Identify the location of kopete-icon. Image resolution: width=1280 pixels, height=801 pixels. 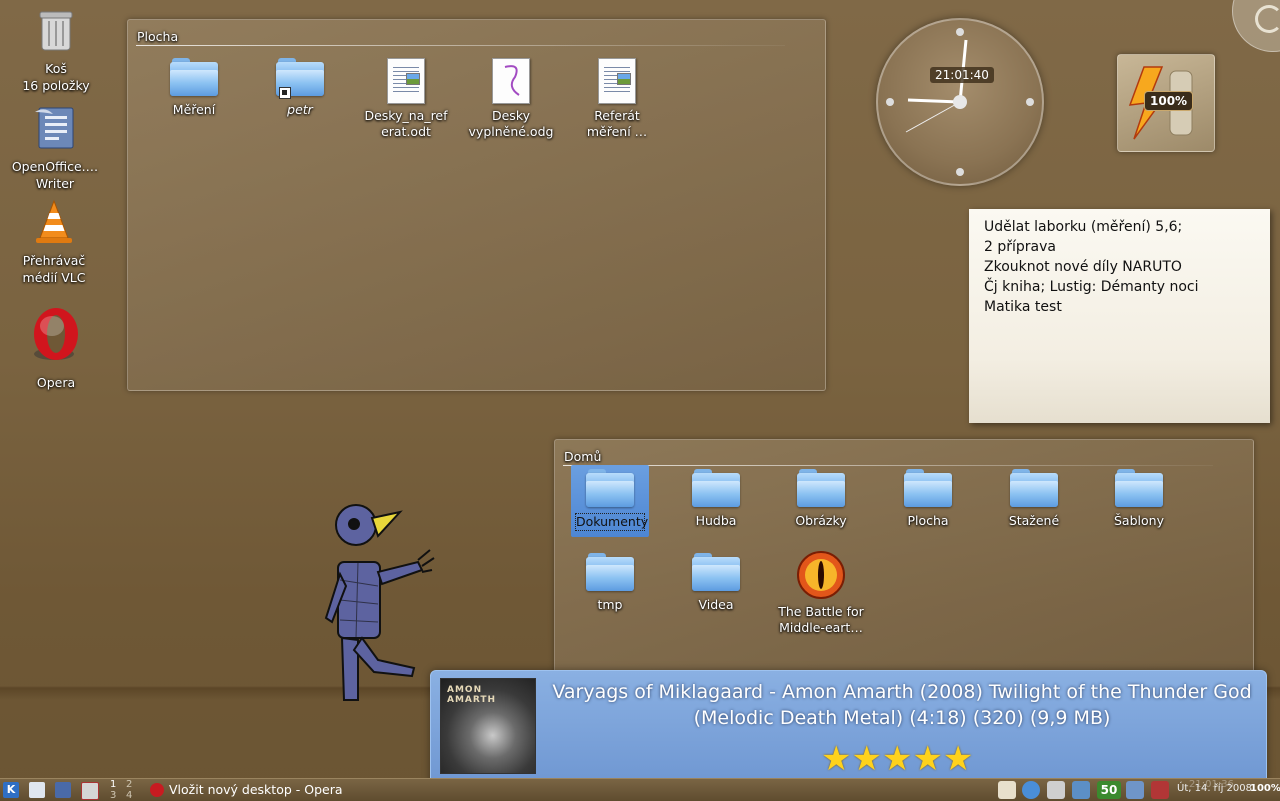
(1031, 790).